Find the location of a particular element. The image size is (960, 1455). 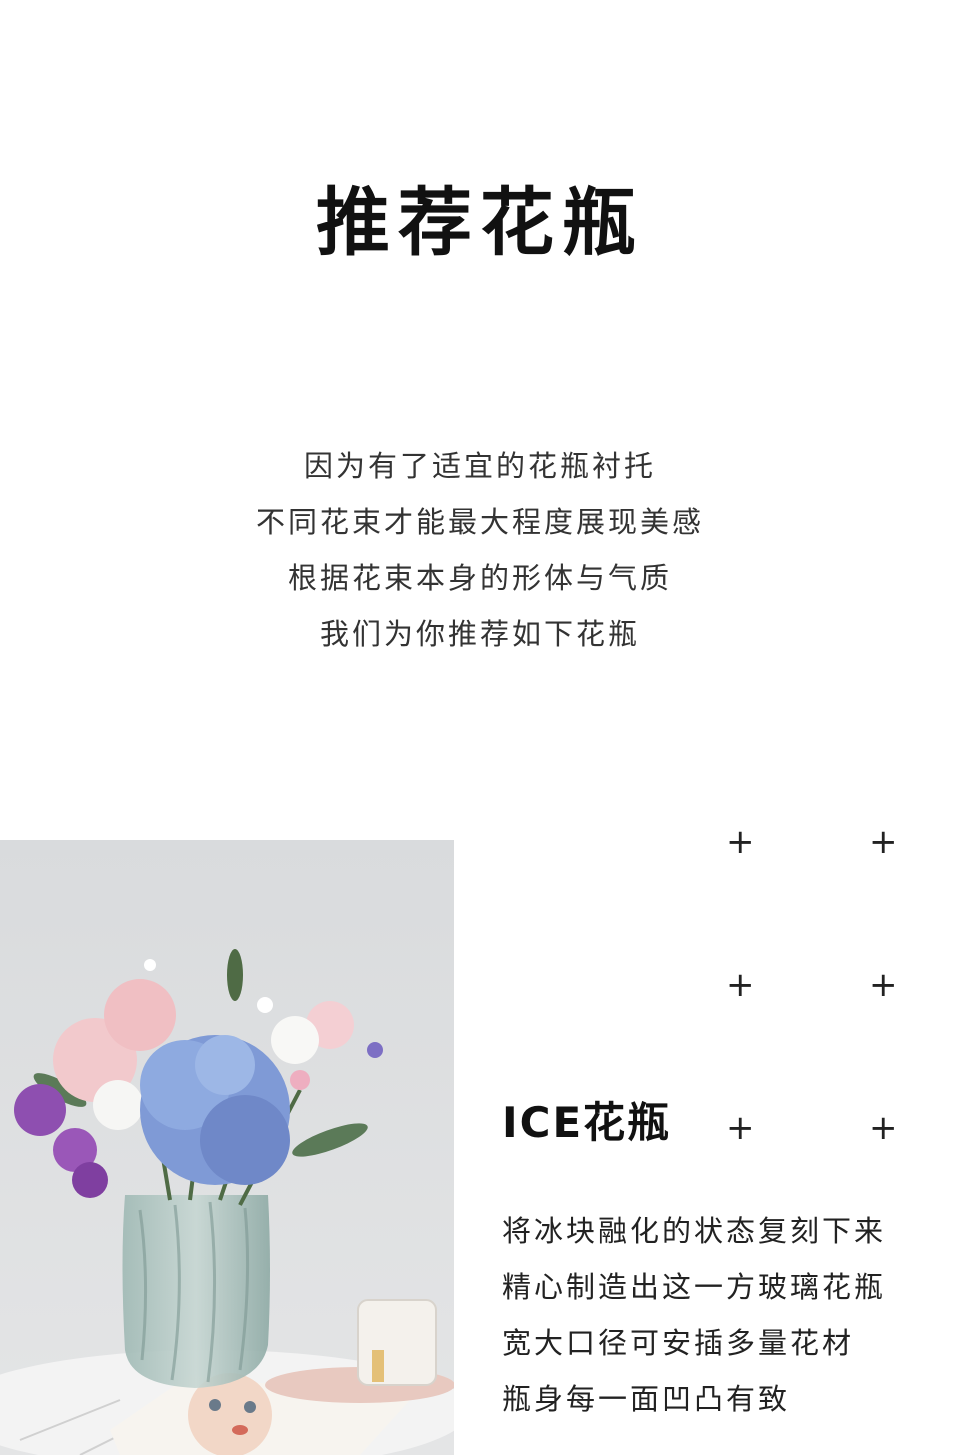

intro-line: 我们为你推荐如下花瓶 is located at coordinates (479, 634).